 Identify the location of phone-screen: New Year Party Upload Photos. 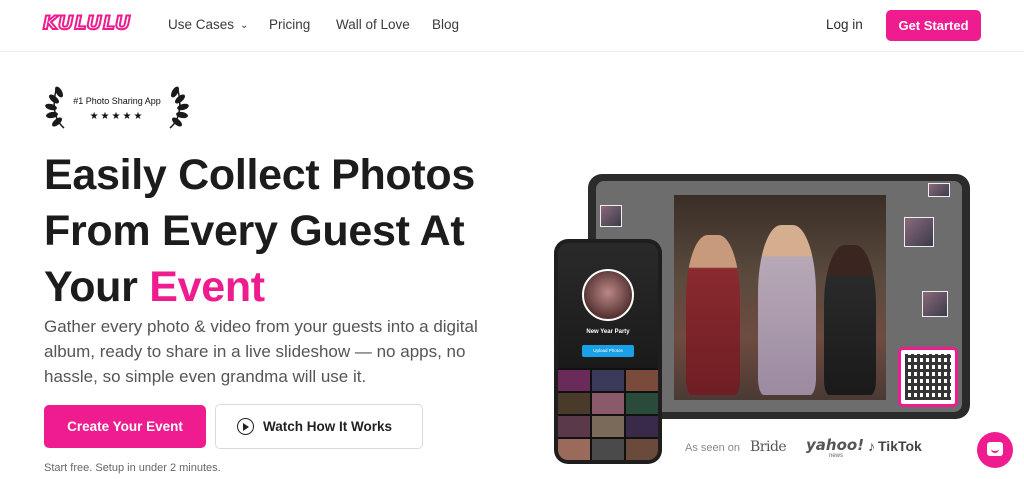
(608, 351).